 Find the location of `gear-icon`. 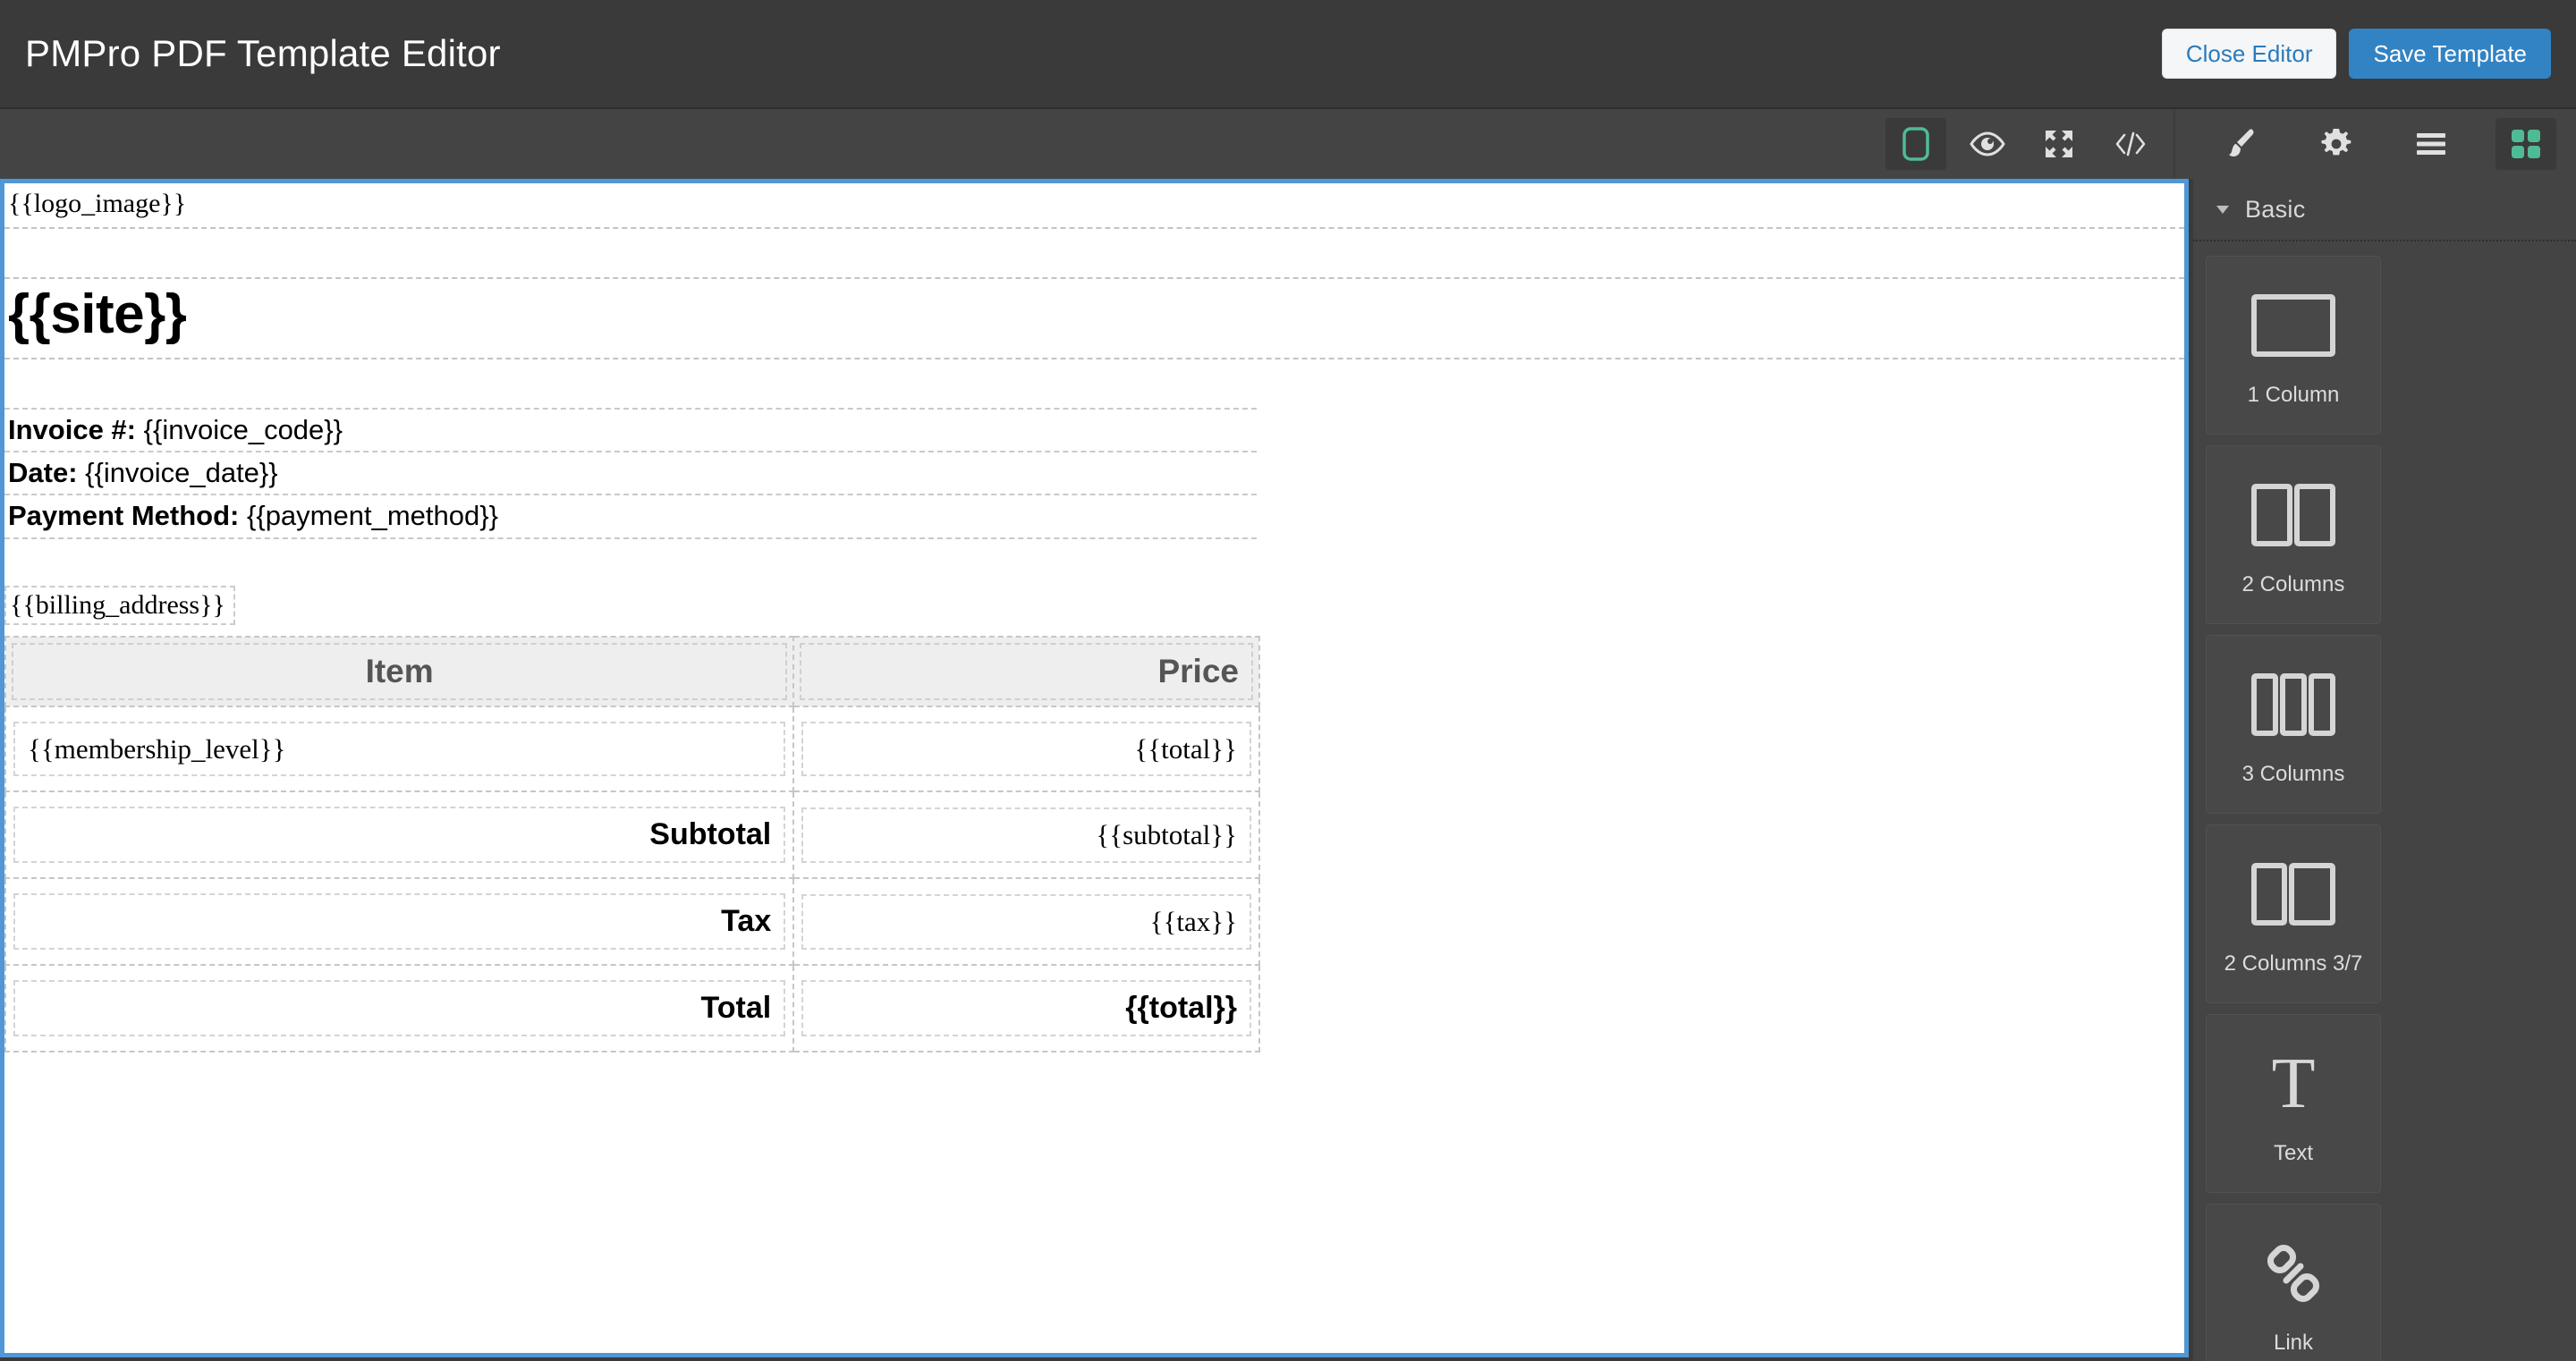

gear-icon is located at coordinates (2336, 144).